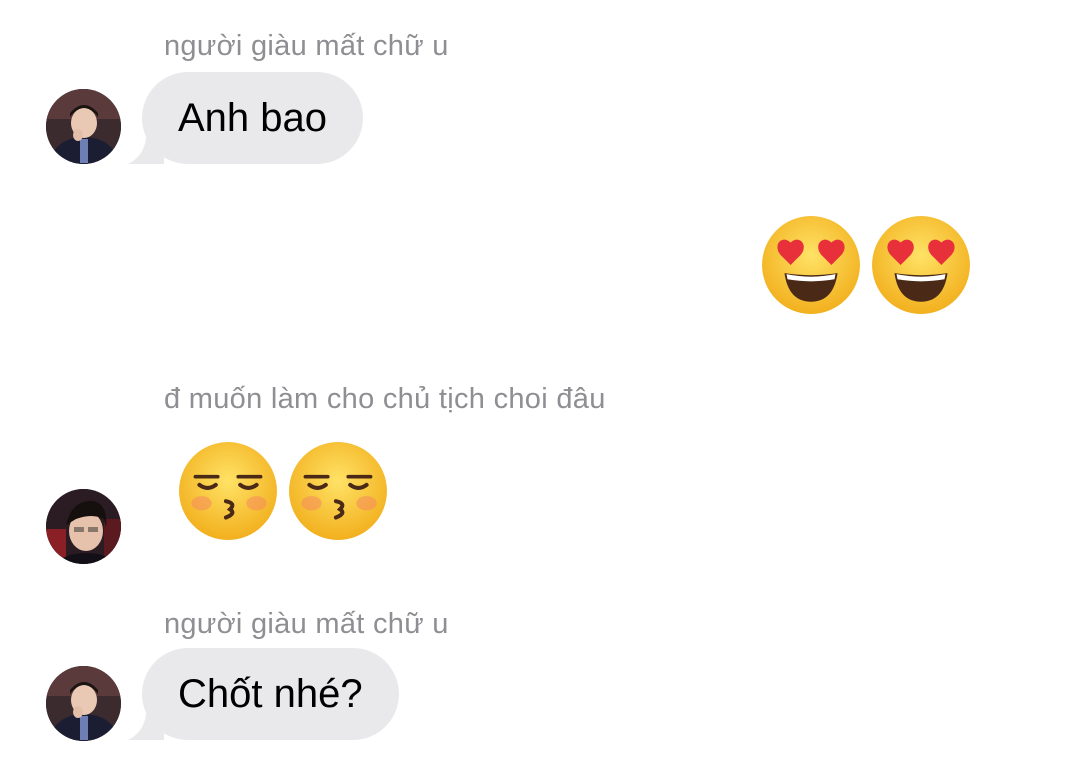  Describe the element at coordinates (866, 265) in the screenshot. I see `outgoing-emoji-message` at that location.